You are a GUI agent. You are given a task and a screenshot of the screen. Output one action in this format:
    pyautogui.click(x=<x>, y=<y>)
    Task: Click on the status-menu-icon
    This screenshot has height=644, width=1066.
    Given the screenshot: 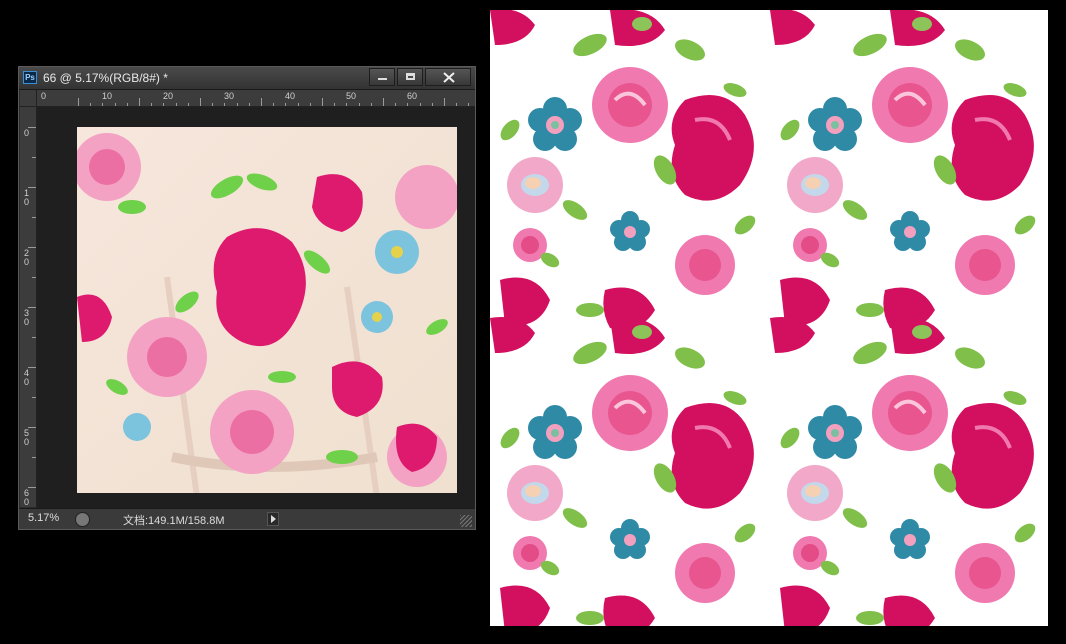 What is the action you would take?
    pyautogui.click(x=82, y=519)
    